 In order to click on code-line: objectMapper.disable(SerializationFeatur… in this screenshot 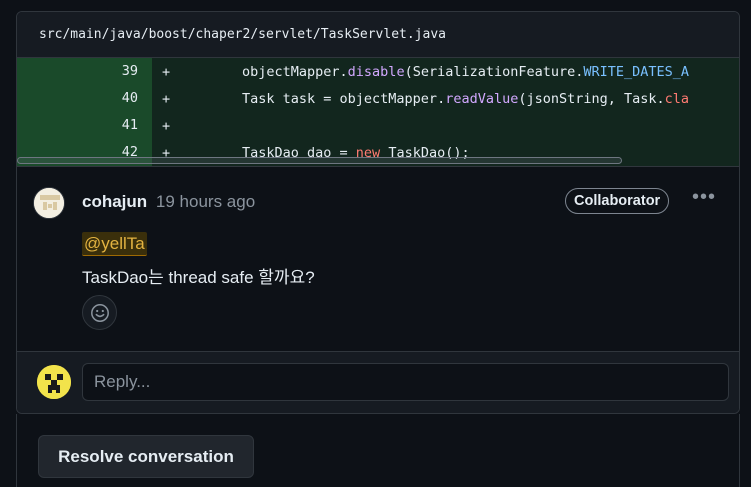, I will do `click(431, 72)`.